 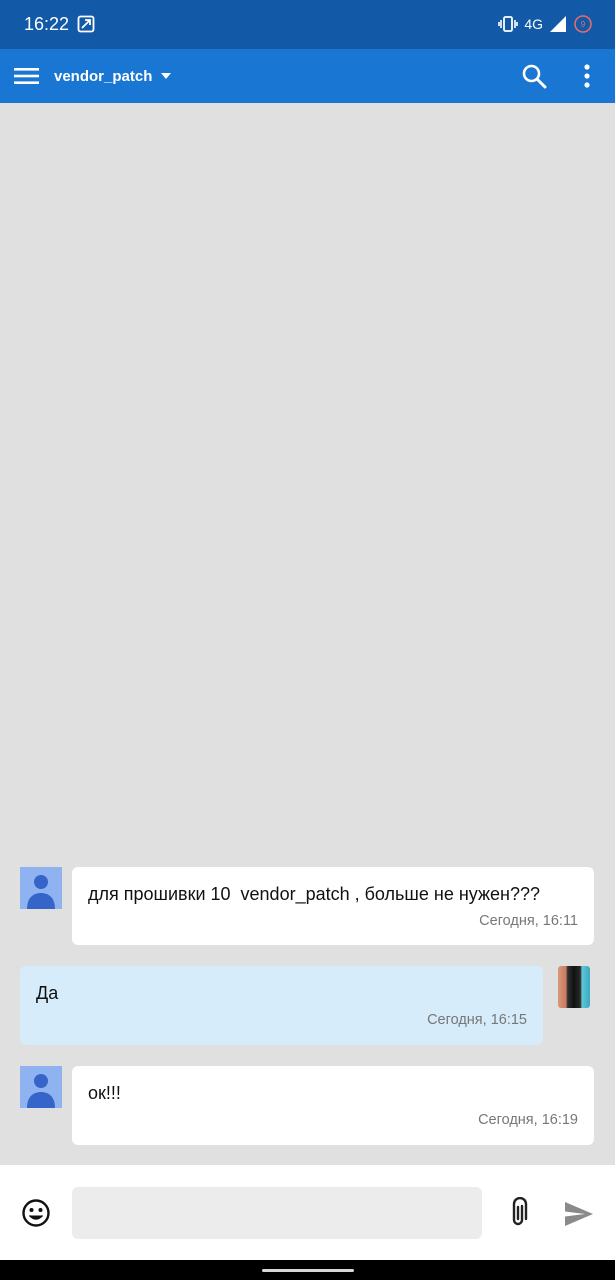 What do you see at coordinates (477, 1020) in the screenshot?
I see `message-time: Сегодня, 16:15` at bounding box center [477, 1020].